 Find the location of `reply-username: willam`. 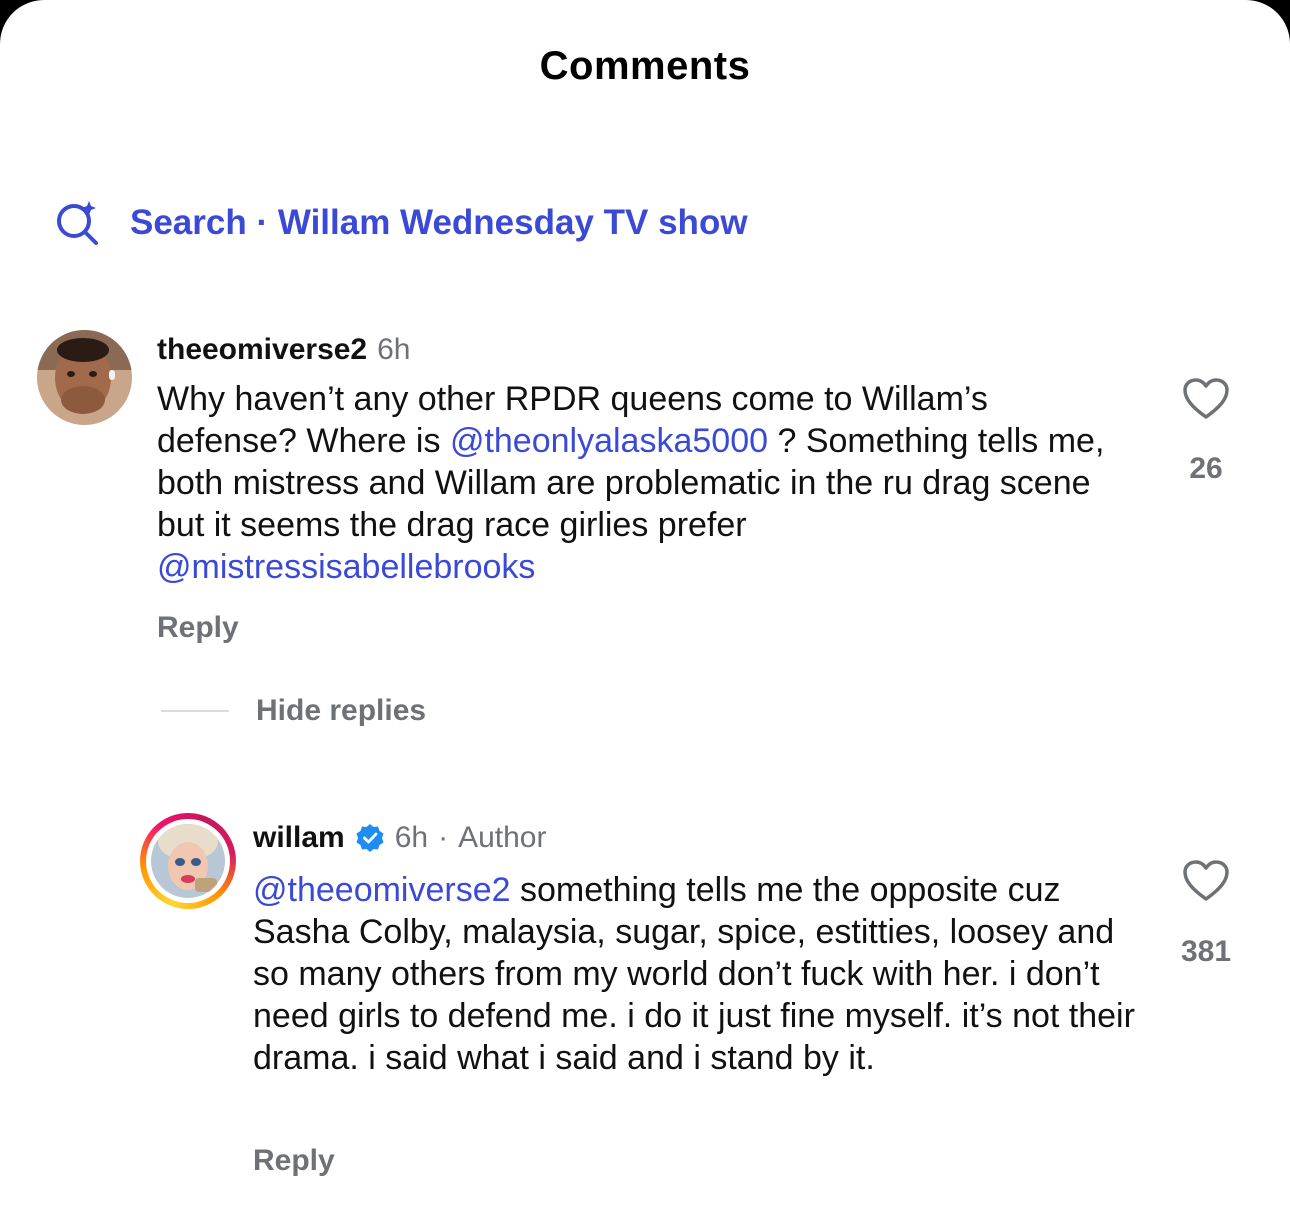

reply-username: willam is located at coordinates (299, 838).